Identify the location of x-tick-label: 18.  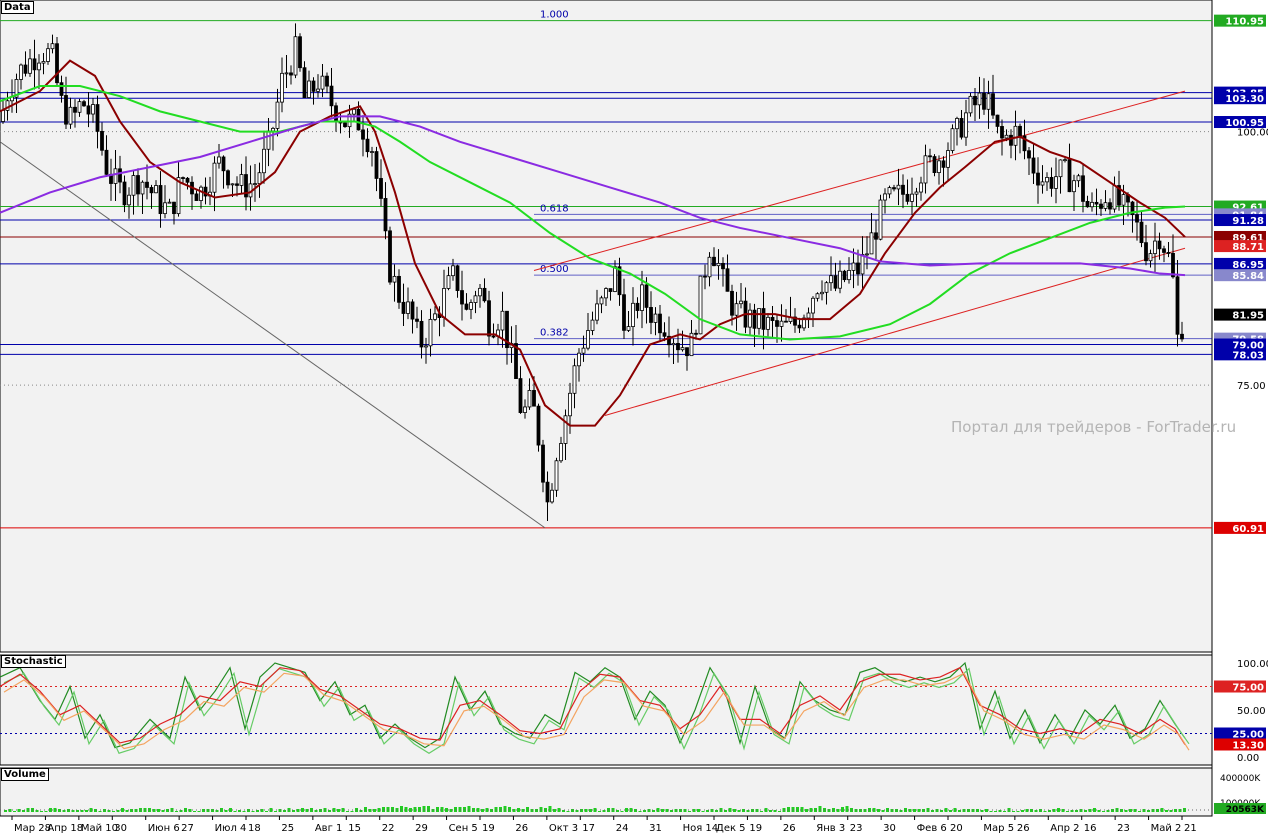
(254, 828).